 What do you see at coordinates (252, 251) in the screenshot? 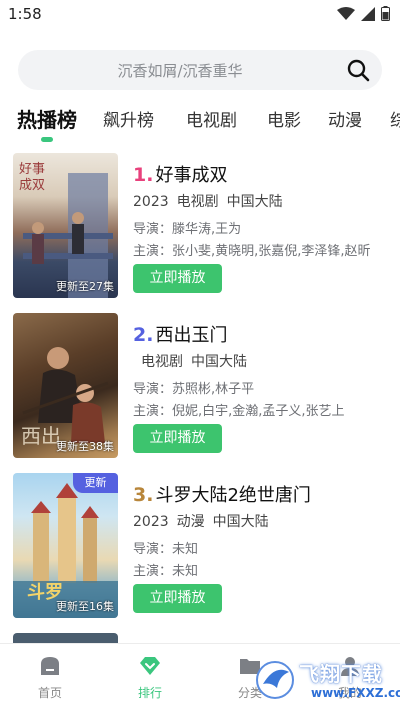
I see `cast-text: 主演：张小斐,黄晓明,张嘉倪,李泽锋,赵昕` at bounding box center [252, 251].